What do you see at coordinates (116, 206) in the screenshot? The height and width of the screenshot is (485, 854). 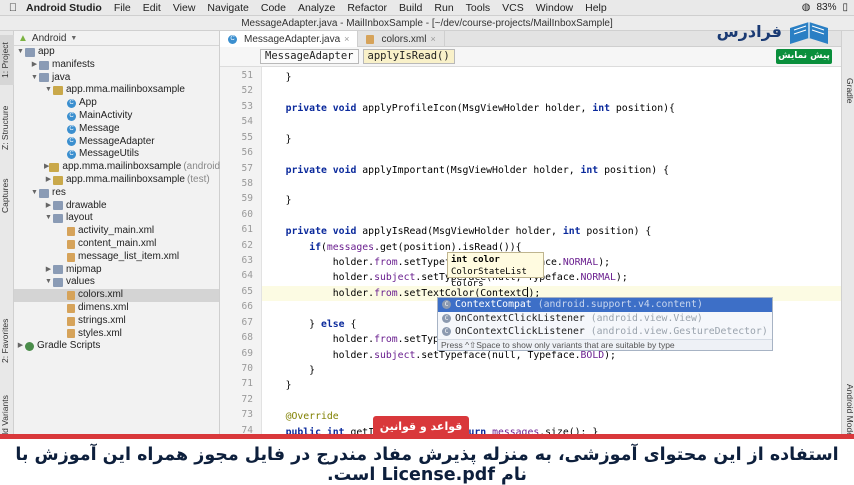 I see `tree-item: ▶ drawable` at bounding box center [116, 206].